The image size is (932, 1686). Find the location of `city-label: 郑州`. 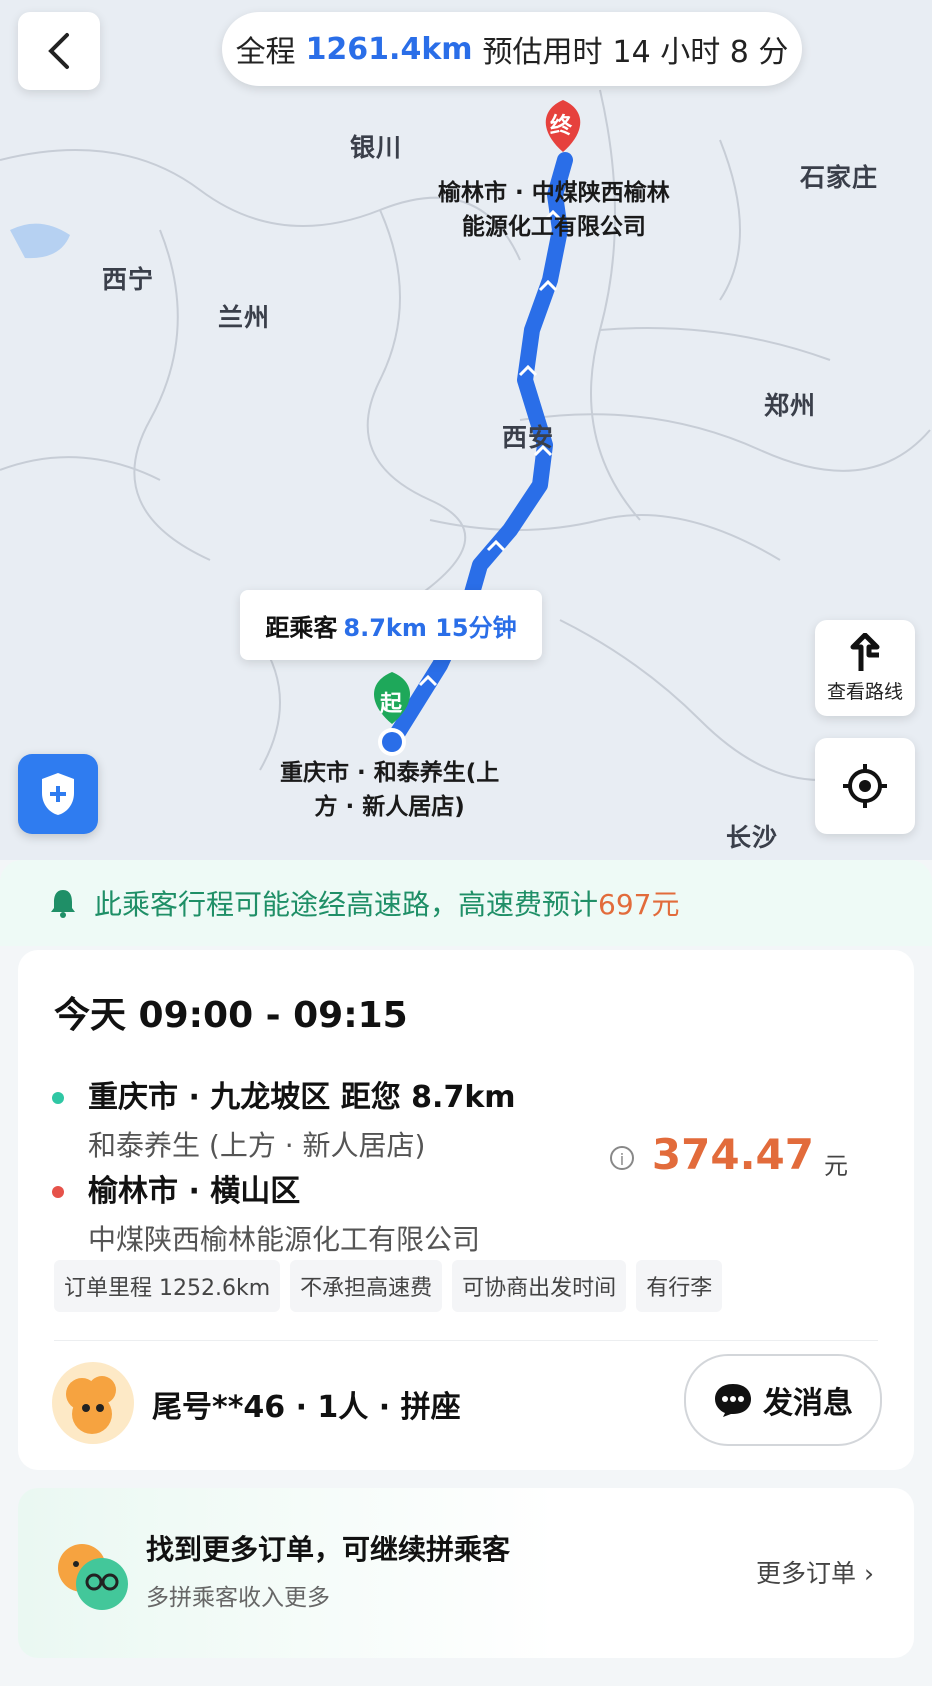

city-label: 郑州 is located at coordinates (790, 405).